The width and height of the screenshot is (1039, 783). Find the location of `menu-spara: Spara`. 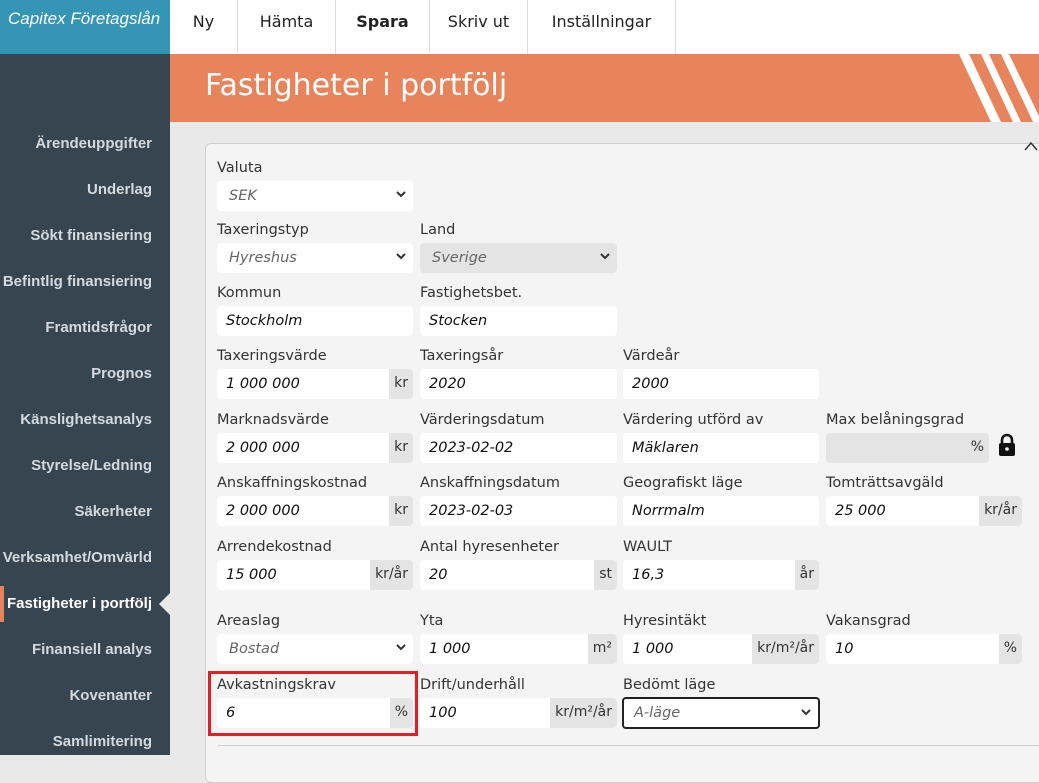

menu-spara: Spara is located at coordinates (383, 27).